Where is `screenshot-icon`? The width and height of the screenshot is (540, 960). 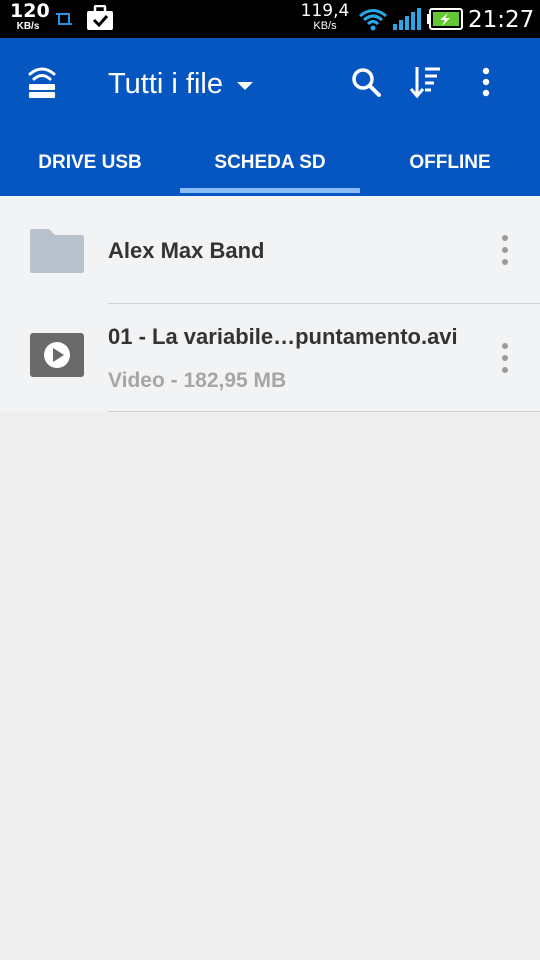 screenshot-icon is located at coordinates (64, 19).